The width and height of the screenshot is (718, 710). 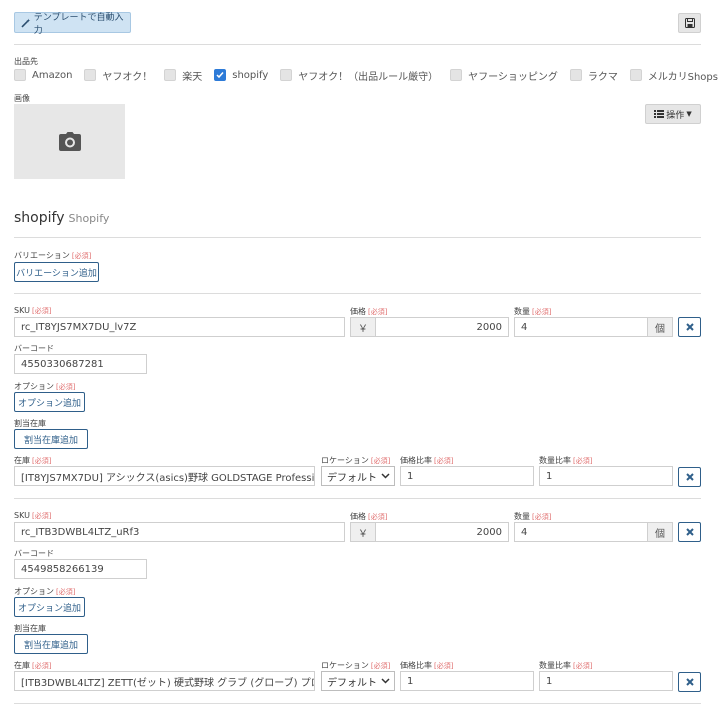 I want to click on rakuma-checkbox, so click(x=575, y=75).